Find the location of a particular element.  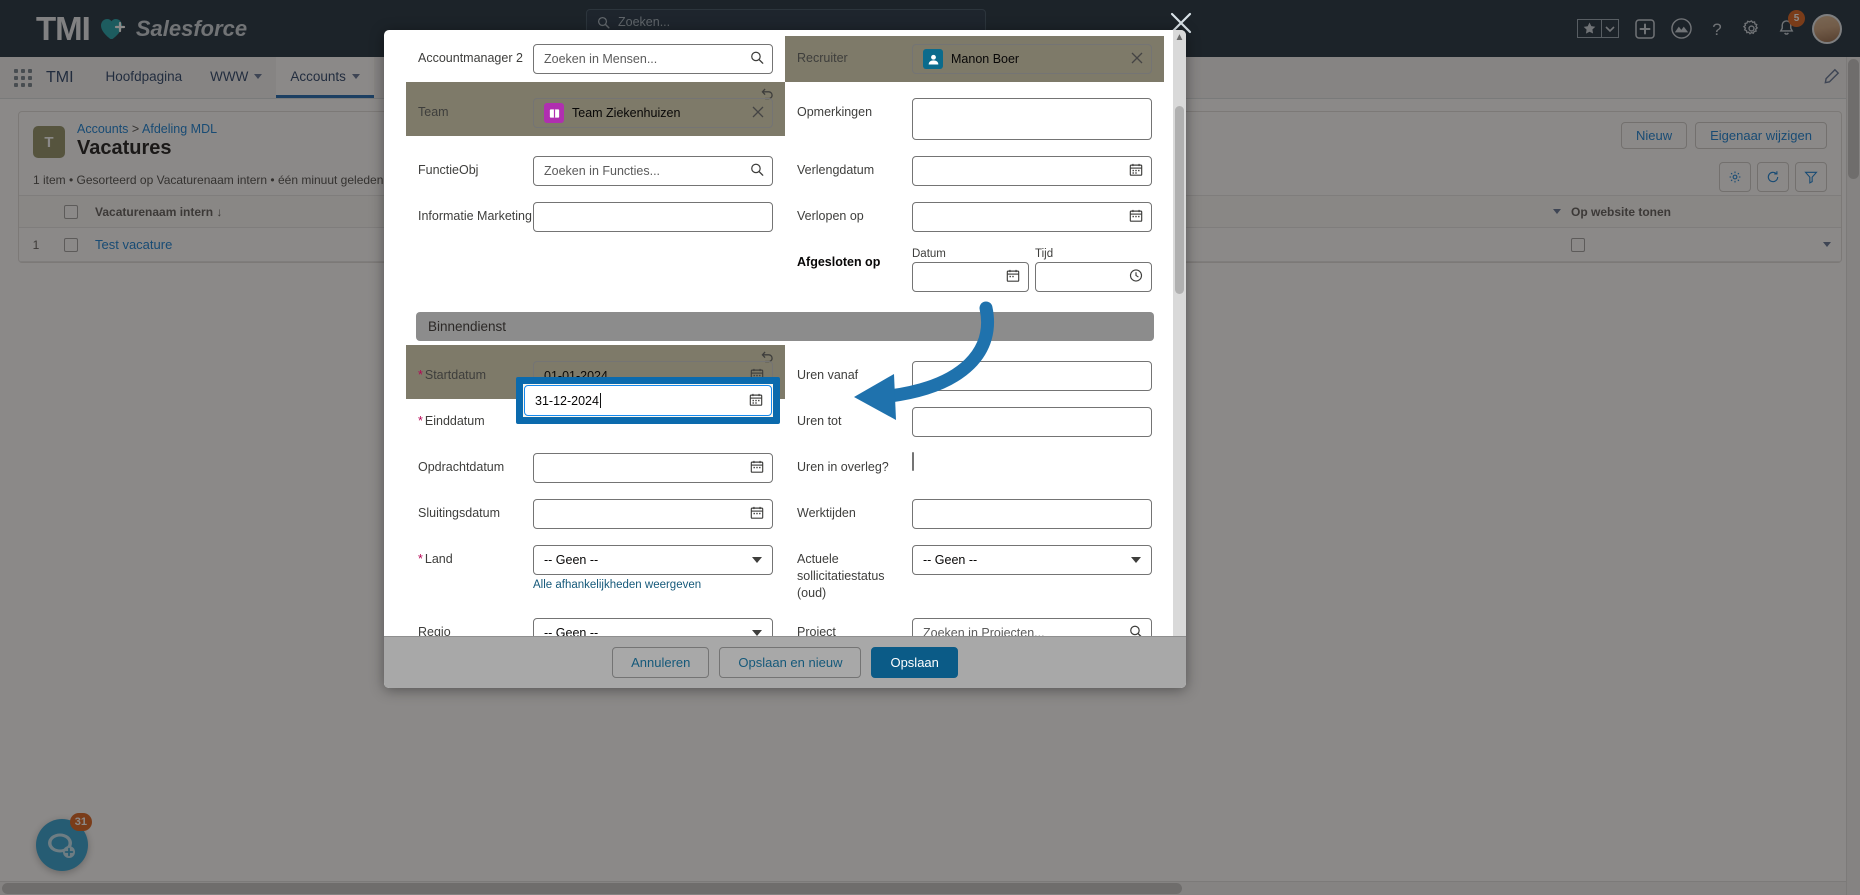

opmerkingen-textarea is located at coordinates (1032, 119).